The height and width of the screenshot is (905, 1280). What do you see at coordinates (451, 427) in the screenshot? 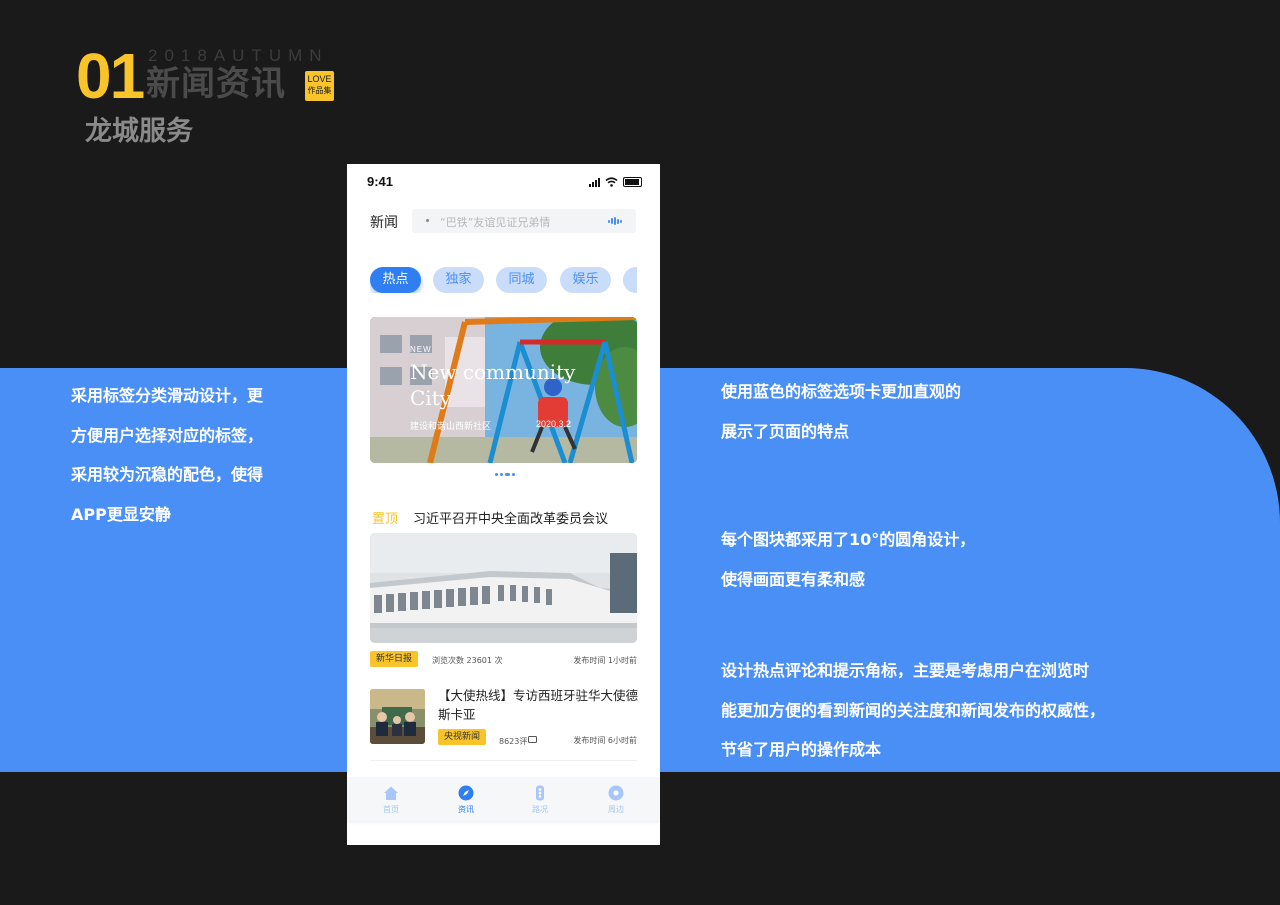
I see `banner-subtitle: 建设和谐山西新社区` at bounding box center [451, 427].